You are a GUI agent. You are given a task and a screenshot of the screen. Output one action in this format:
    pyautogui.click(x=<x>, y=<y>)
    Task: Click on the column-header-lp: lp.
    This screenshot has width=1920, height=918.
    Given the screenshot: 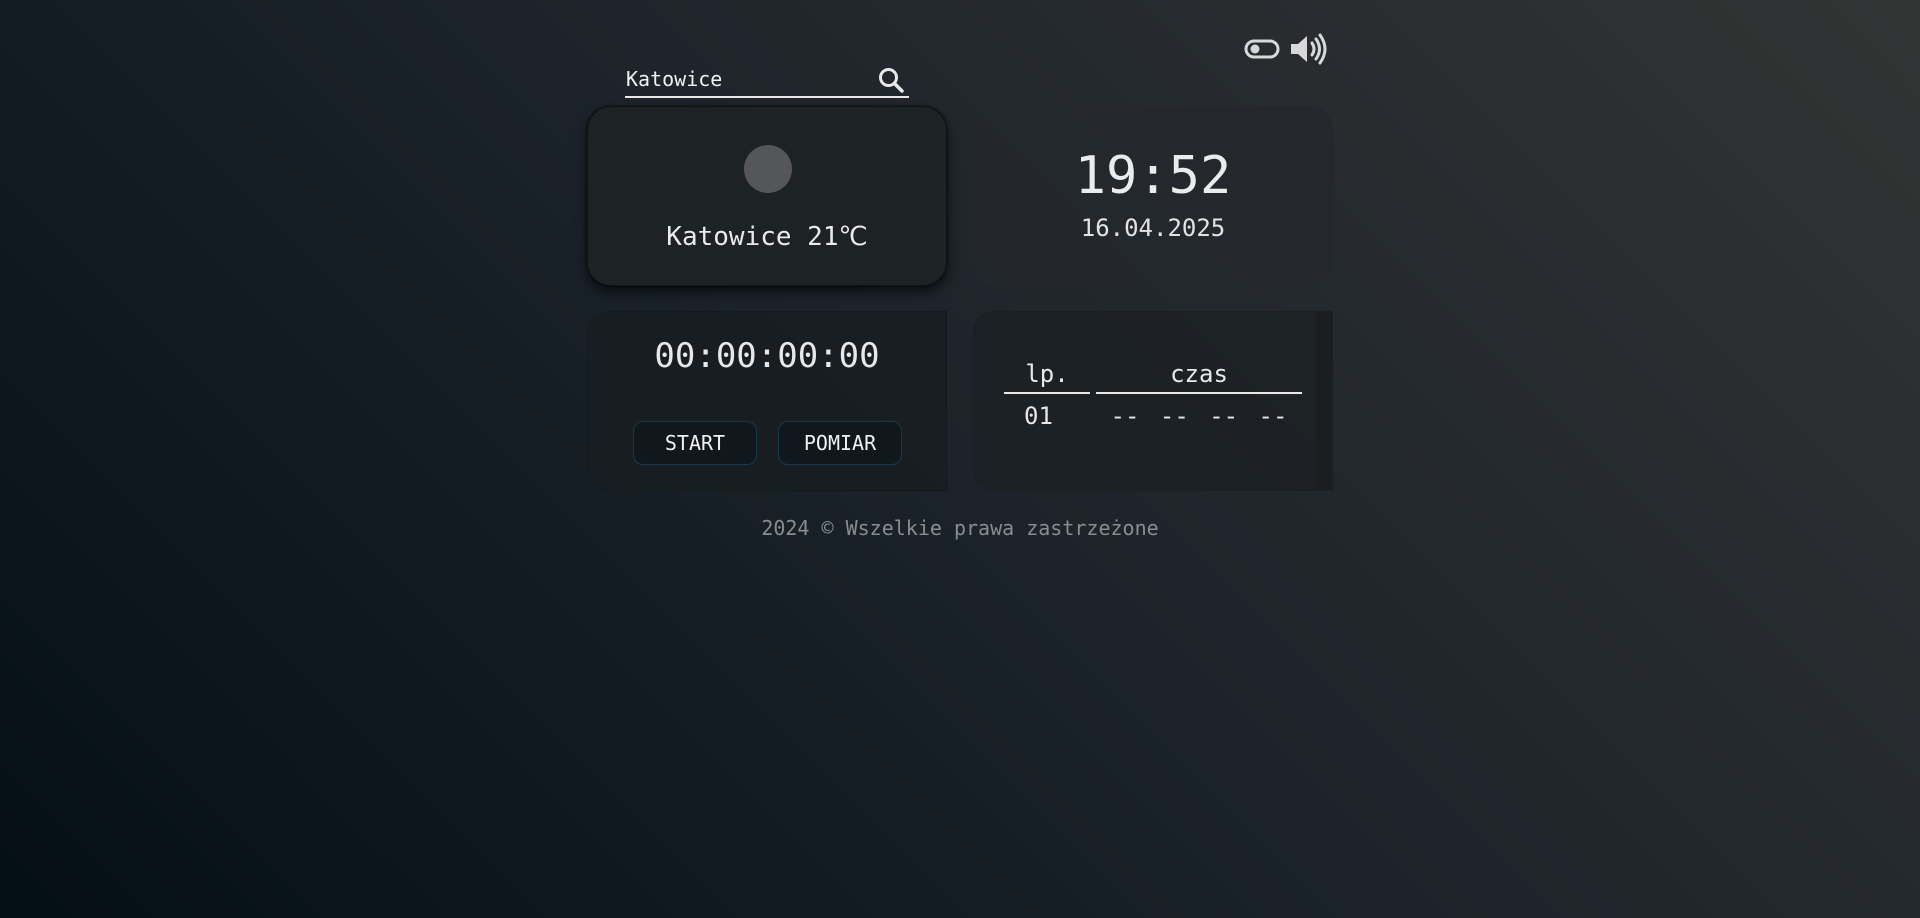 What is the action you would take?
    pyautogui.click(x=1047, y=377)
    